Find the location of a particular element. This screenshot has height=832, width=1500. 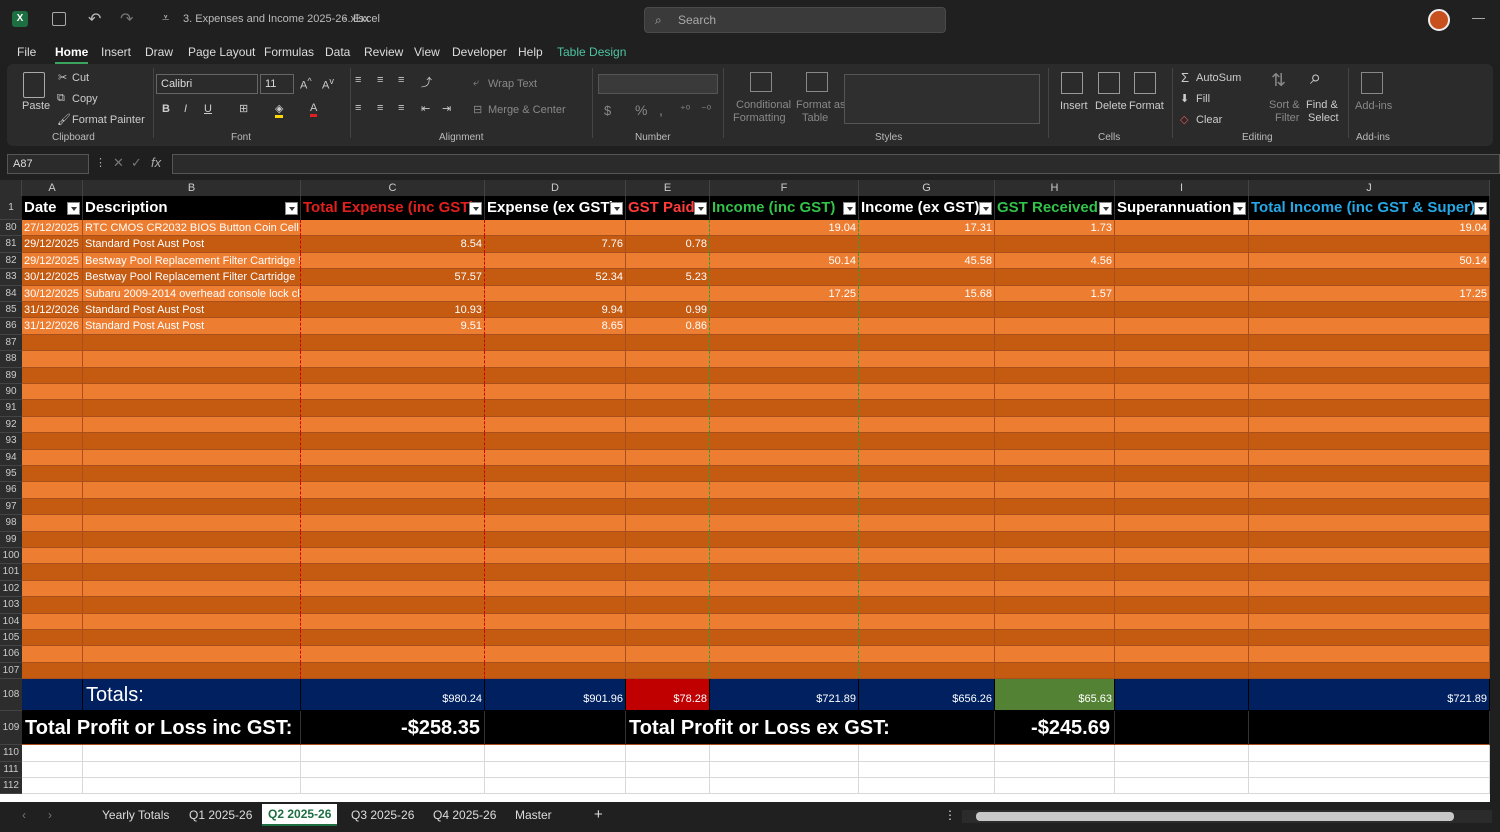

menu-review: Review is located at coordinates (383, 52).